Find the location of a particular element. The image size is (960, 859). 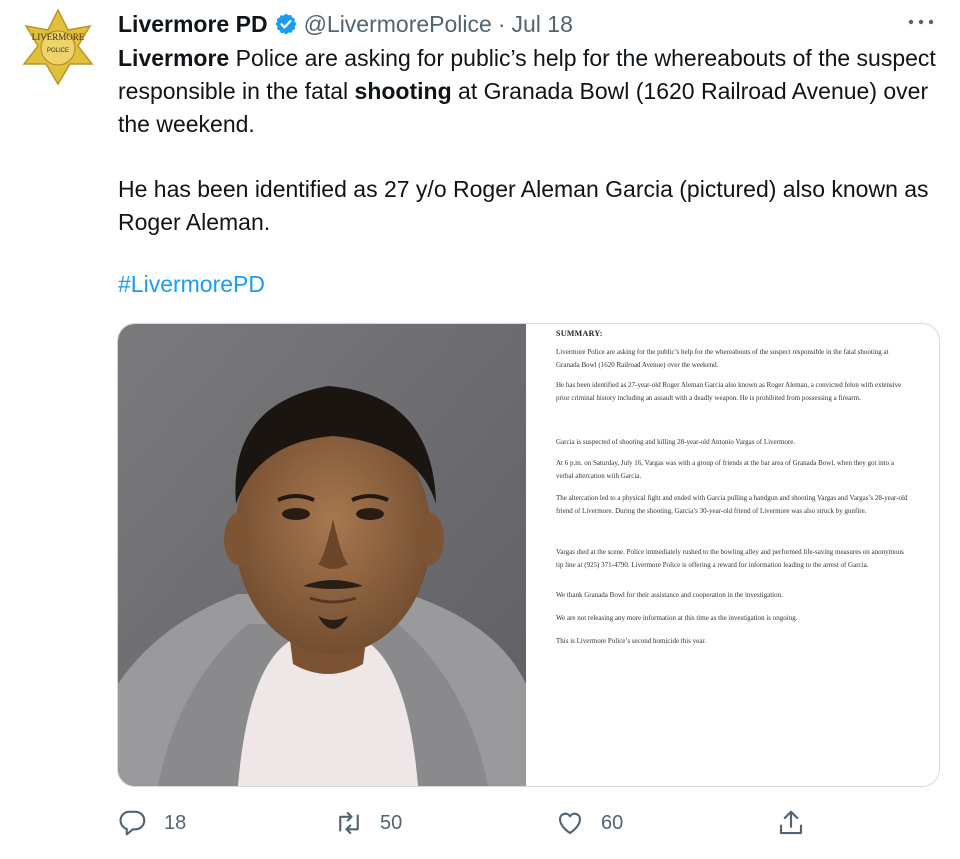

police-badge-icon: LIVERMORE POLICE is located at coordinates (58, 47).